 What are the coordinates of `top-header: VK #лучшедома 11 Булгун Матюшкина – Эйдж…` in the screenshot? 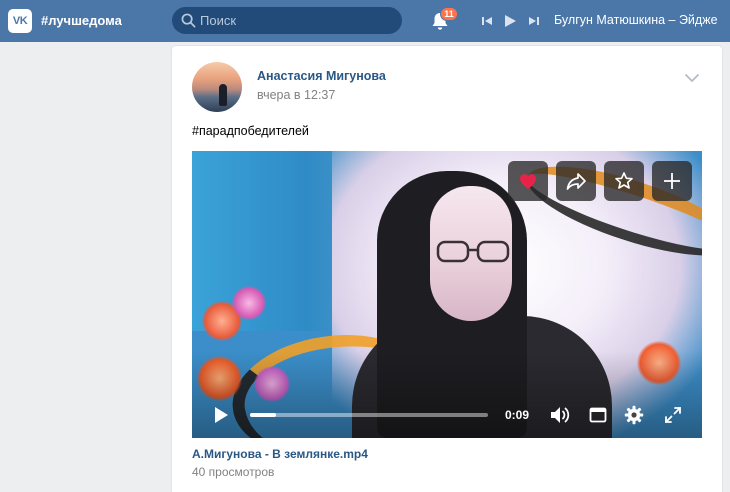 It's located at (365, 21).